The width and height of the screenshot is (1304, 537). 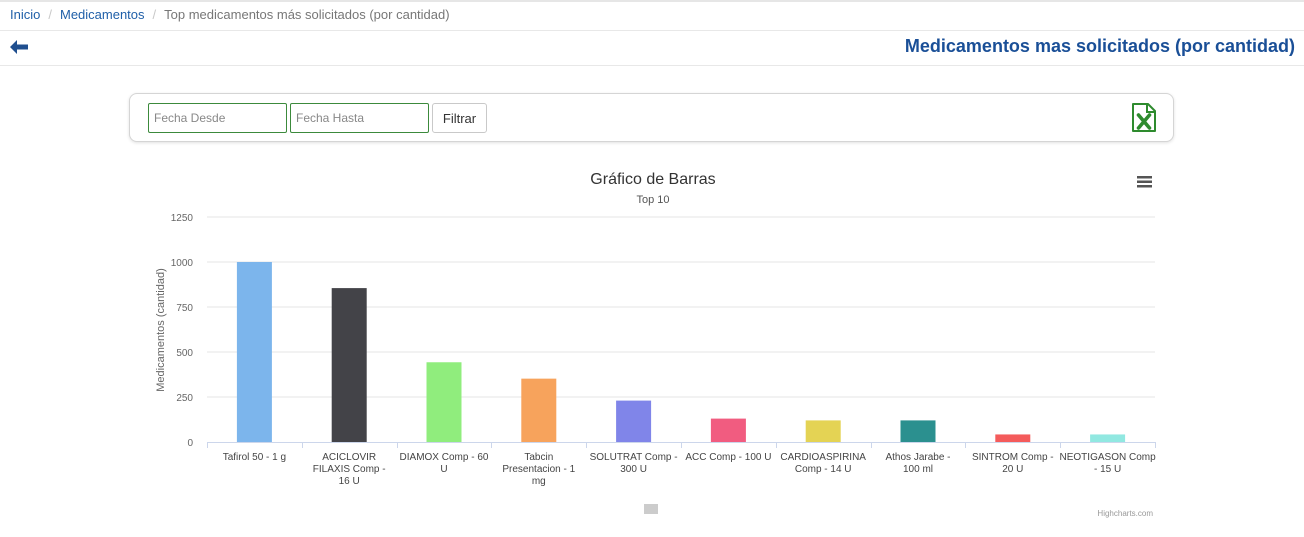 I want to click on filter-panel: Filtrar, so click(x=651, y=117).